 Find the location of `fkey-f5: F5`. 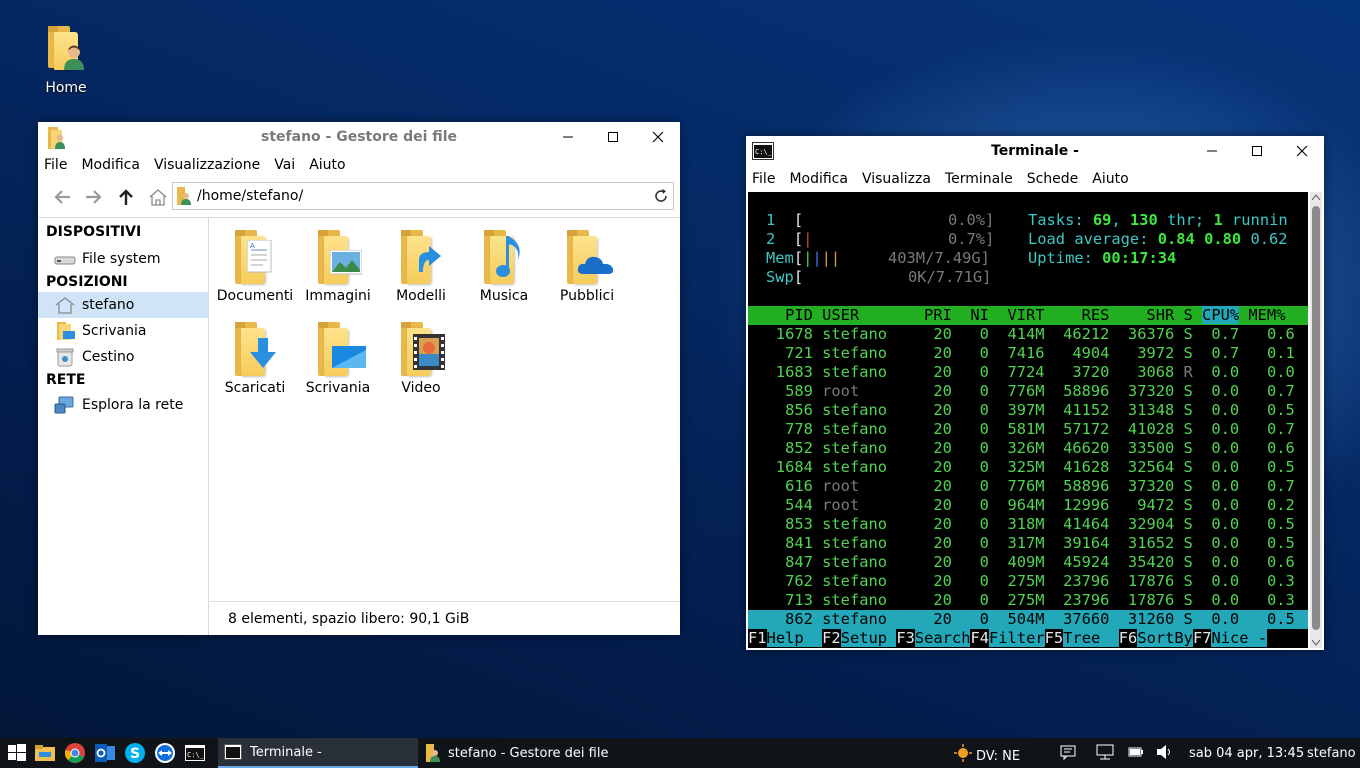

fkey-f5: F5 is located at coordinates (1054, 638).